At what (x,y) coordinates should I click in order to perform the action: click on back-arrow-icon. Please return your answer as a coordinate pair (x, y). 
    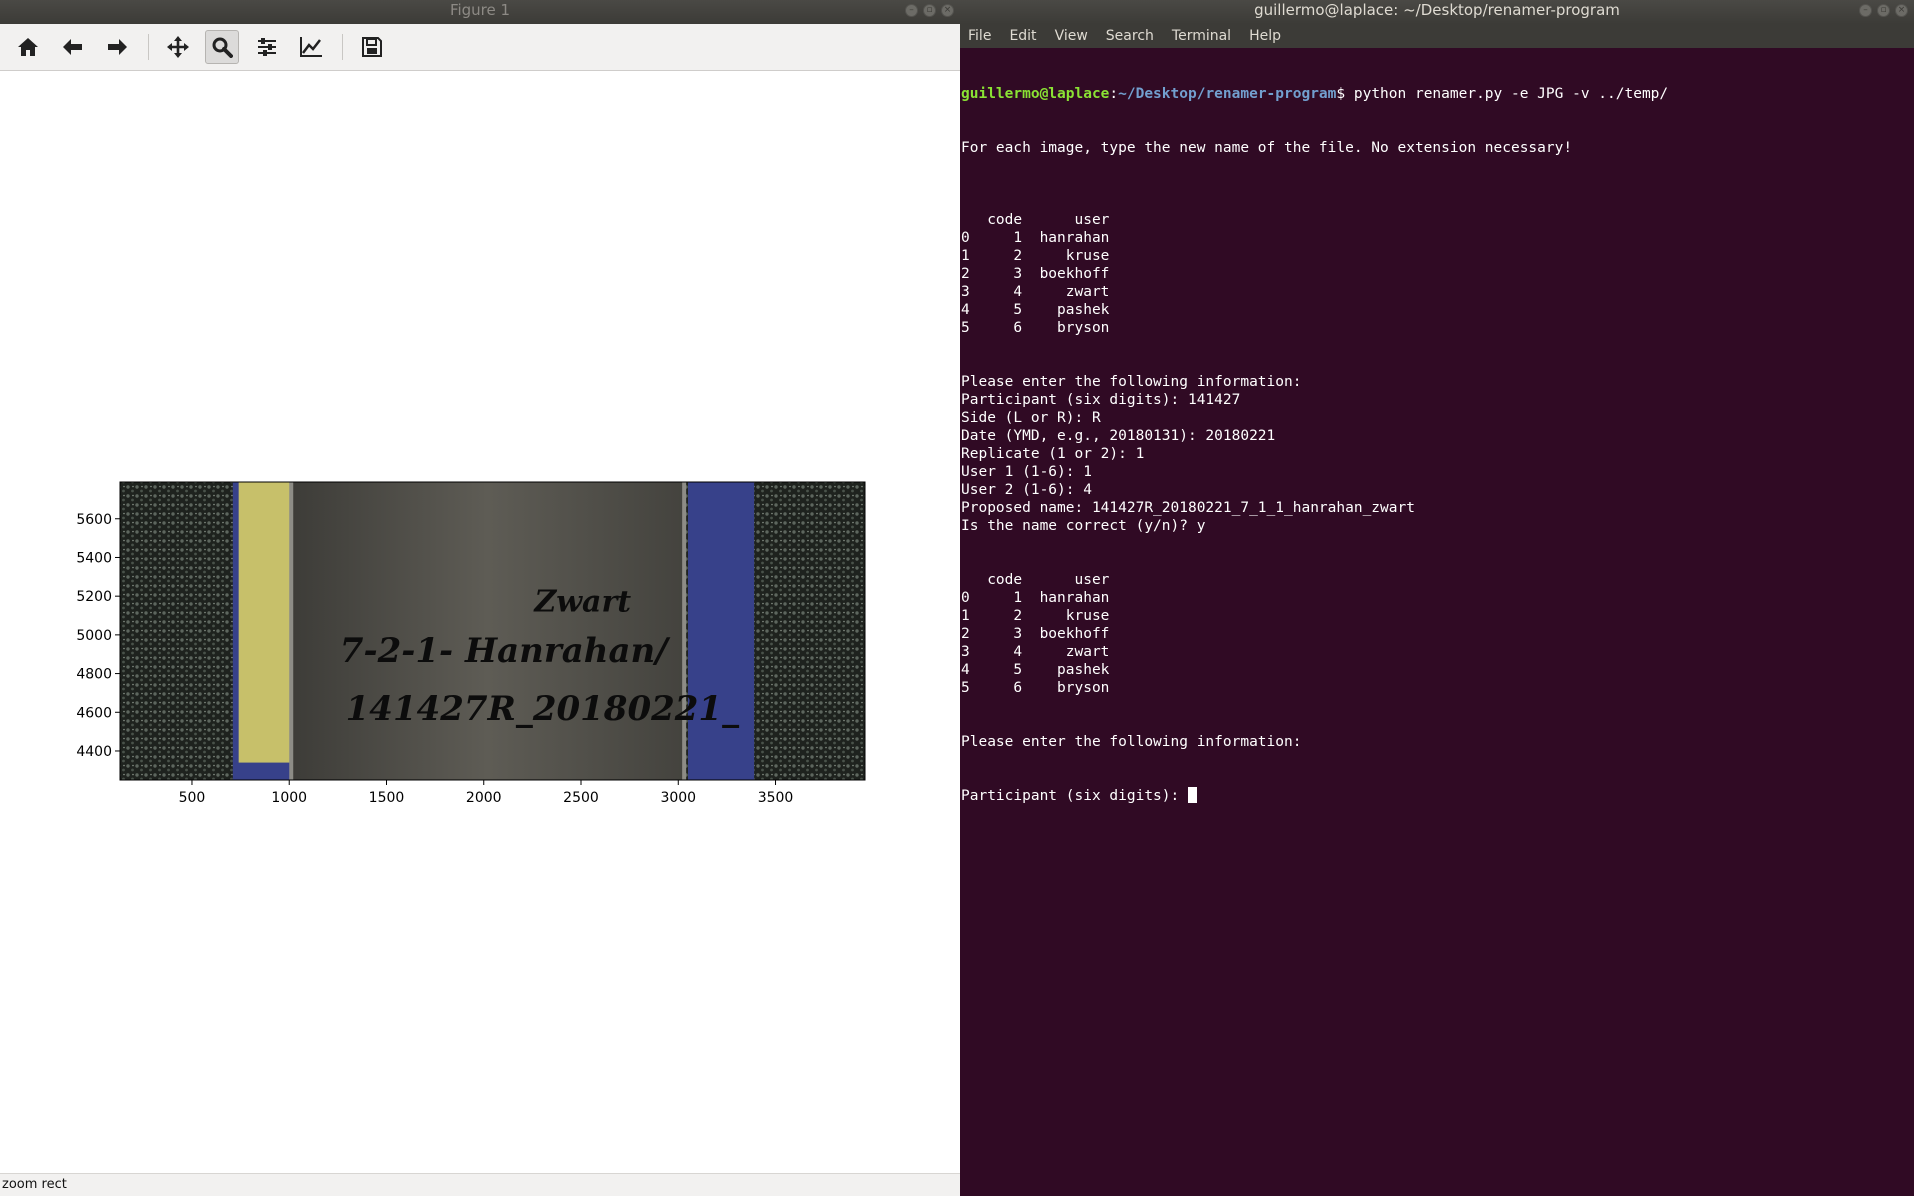
    Looking at the image, I should click on (72, 47).